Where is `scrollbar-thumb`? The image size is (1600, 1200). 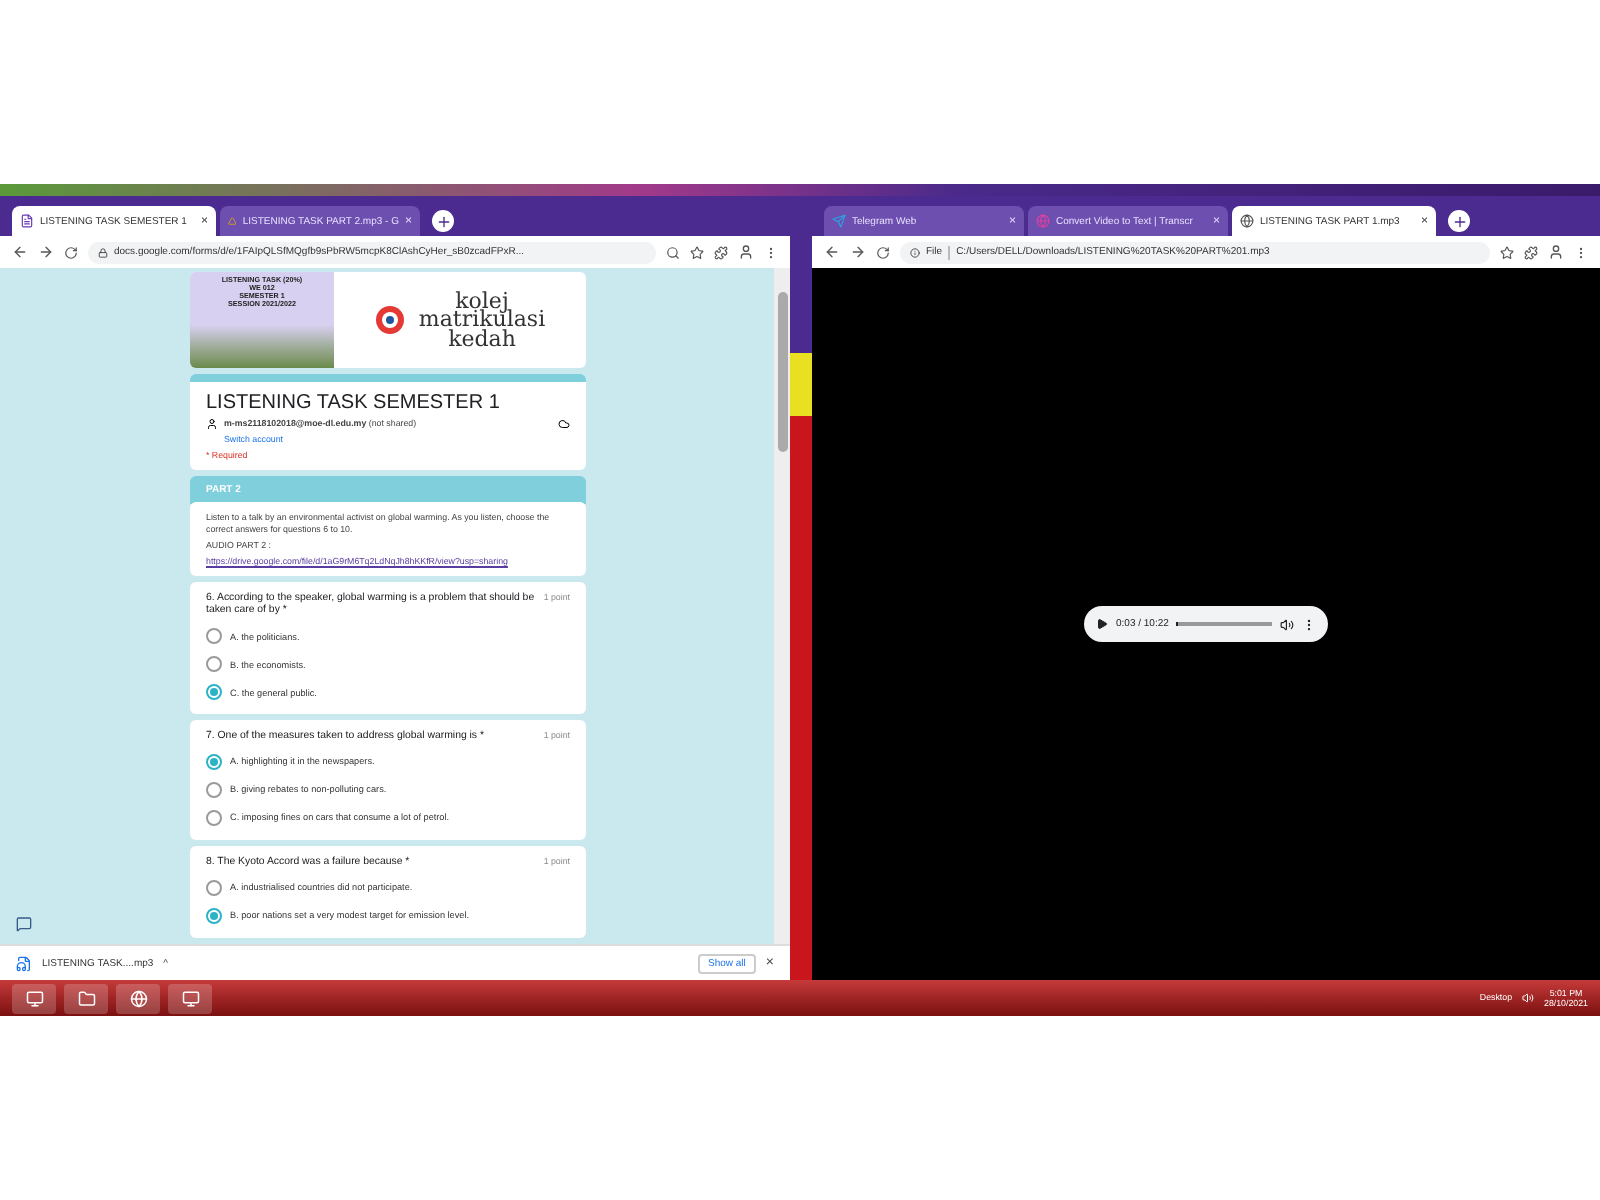 scrollbar-thumb is located at coordinates (782, 372).